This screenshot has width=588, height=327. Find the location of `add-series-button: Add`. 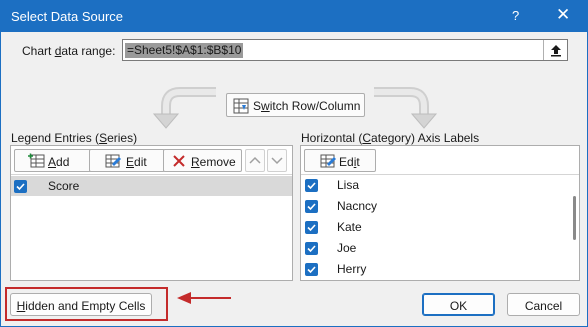

add-series-button: Add is located at coordinates (53, 160).